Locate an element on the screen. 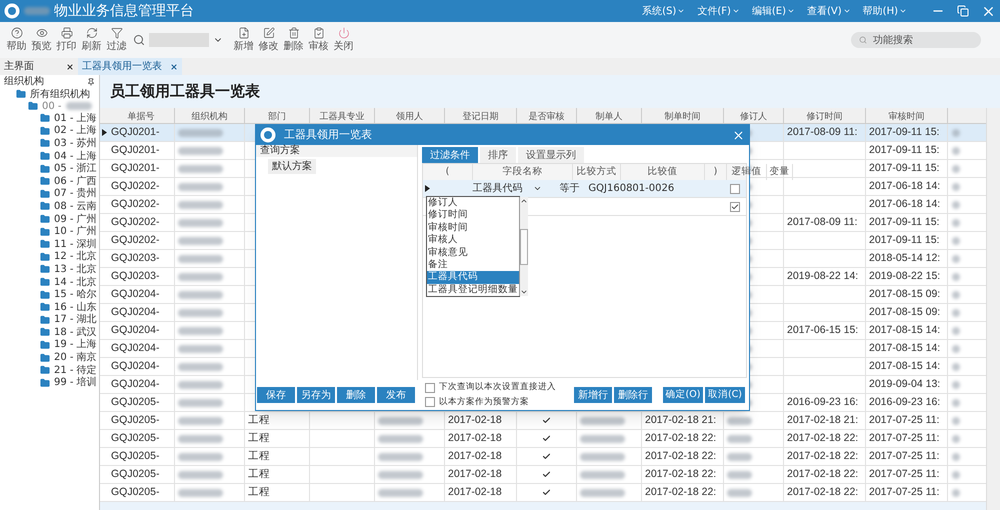  panel-header: 查询方案 is located at coordinates (336, 151).